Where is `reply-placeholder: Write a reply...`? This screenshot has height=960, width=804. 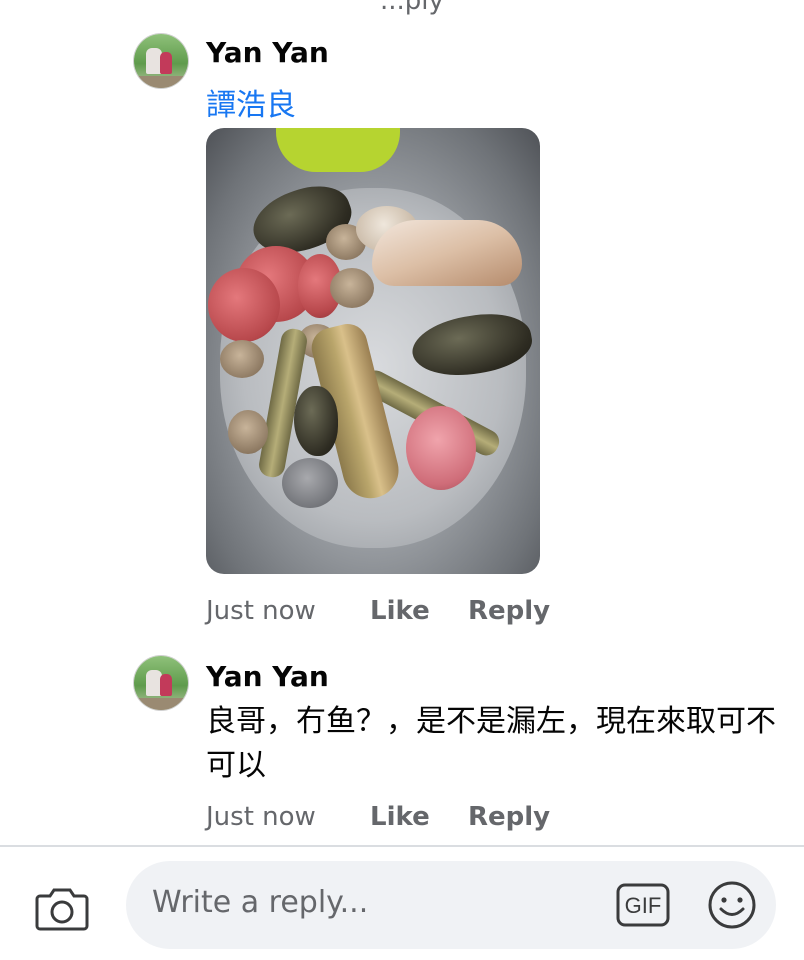
reply-placeholder: Write a reply... is located at coordinates (260, 902).